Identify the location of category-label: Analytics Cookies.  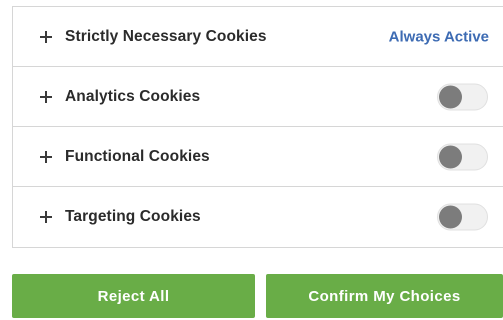
(133, 96).